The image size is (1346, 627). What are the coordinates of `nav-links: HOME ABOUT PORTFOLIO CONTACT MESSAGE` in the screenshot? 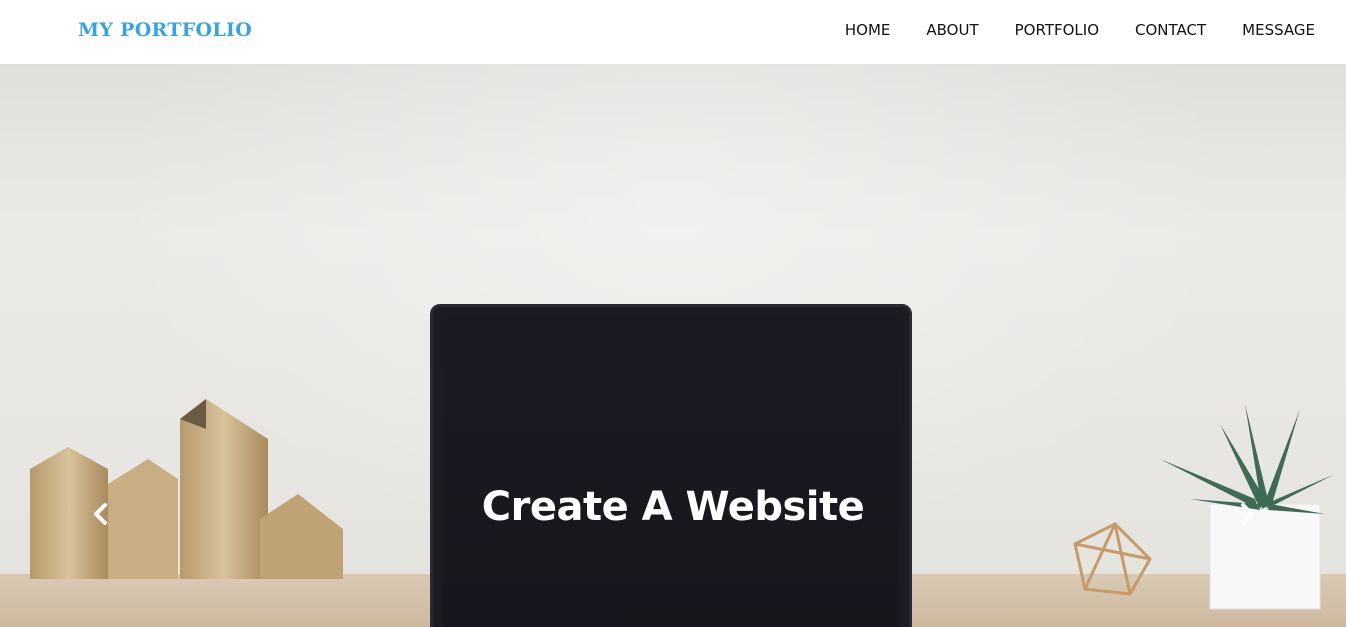 It's located at (1062, 30).